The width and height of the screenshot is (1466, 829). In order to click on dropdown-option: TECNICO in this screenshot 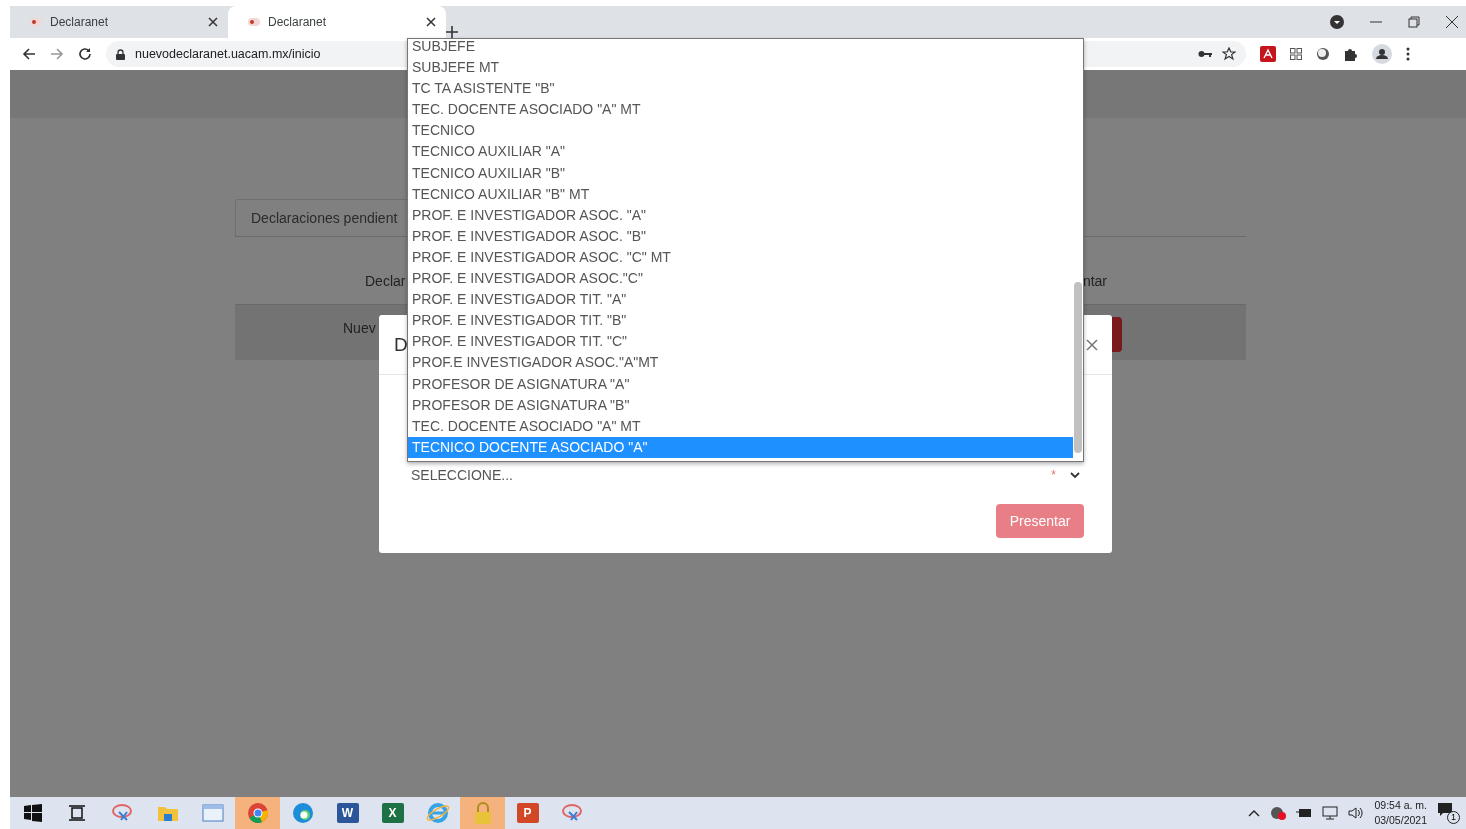, I will do `click(740, 131)`.